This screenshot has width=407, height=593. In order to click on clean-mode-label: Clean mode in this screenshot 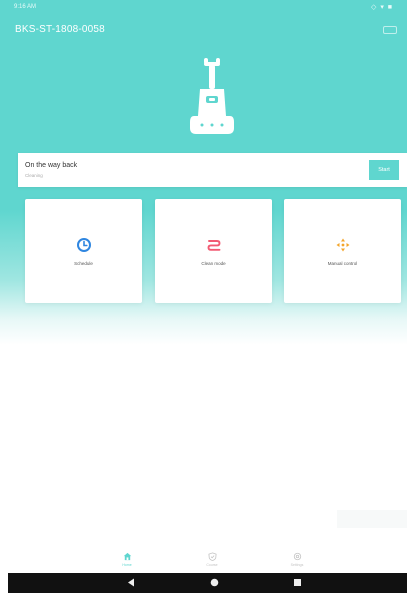, I will do `click(213, 263)`.